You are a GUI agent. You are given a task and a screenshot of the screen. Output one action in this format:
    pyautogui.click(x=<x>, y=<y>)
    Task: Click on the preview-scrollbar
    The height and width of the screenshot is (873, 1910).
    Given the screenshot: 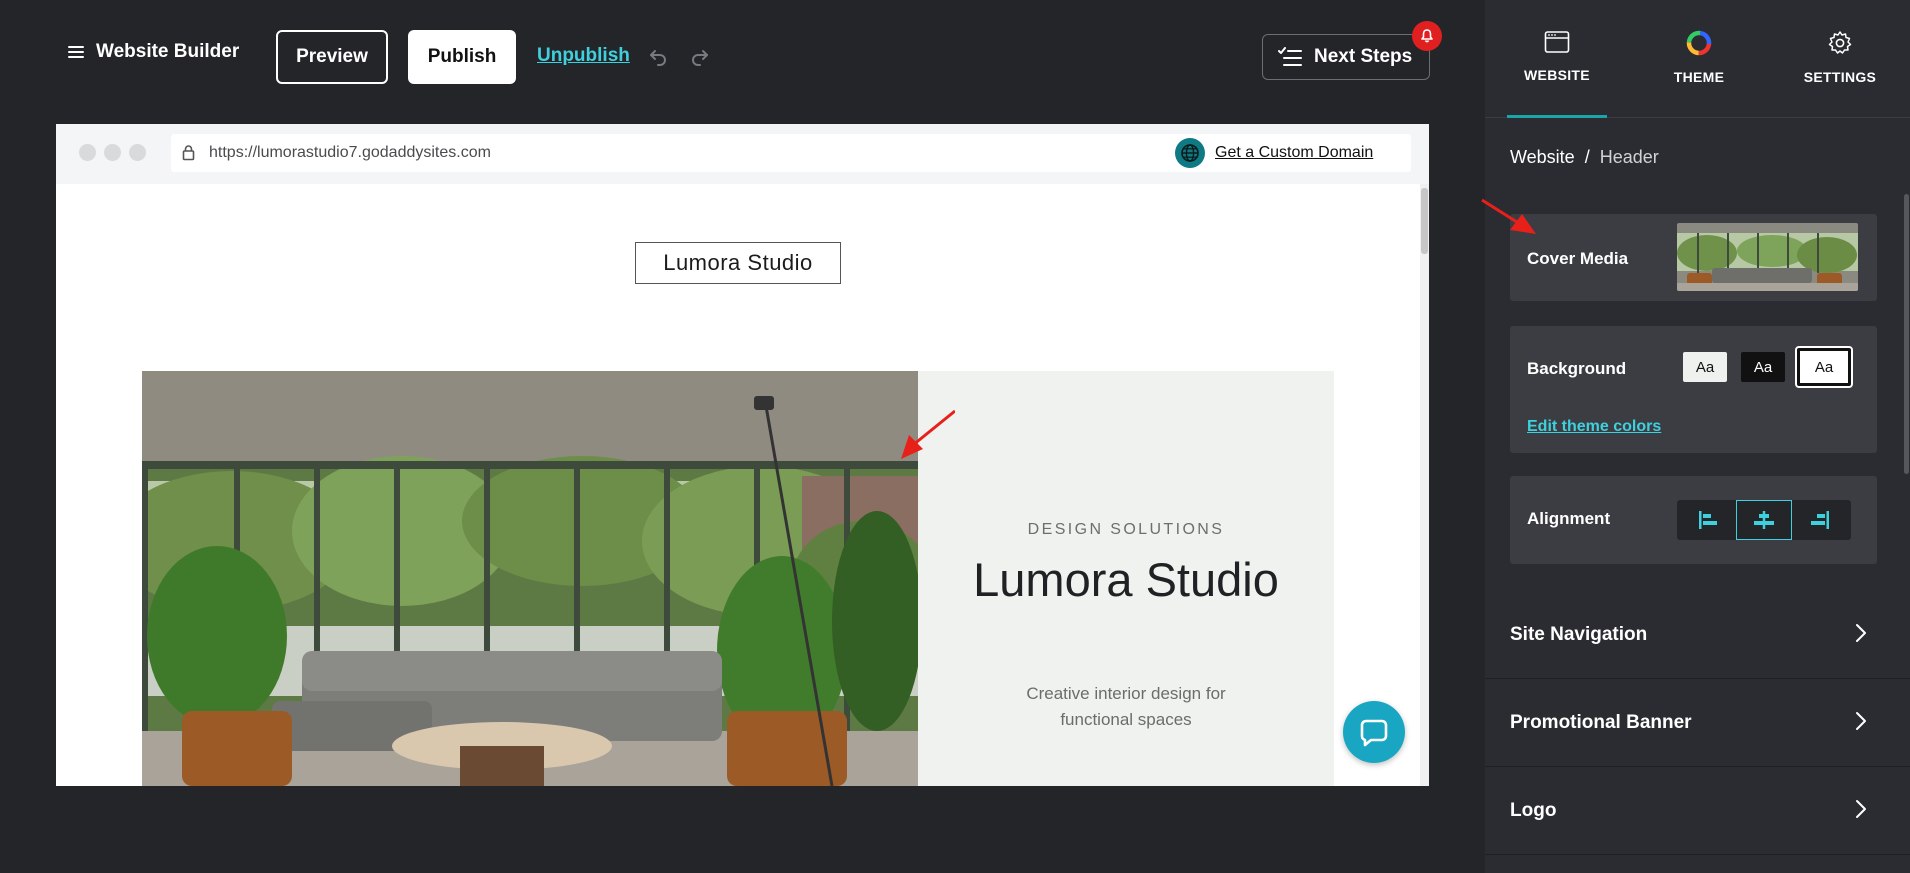 What is the action you would take?
    pyautogui.click(x=1424, y=485)
    